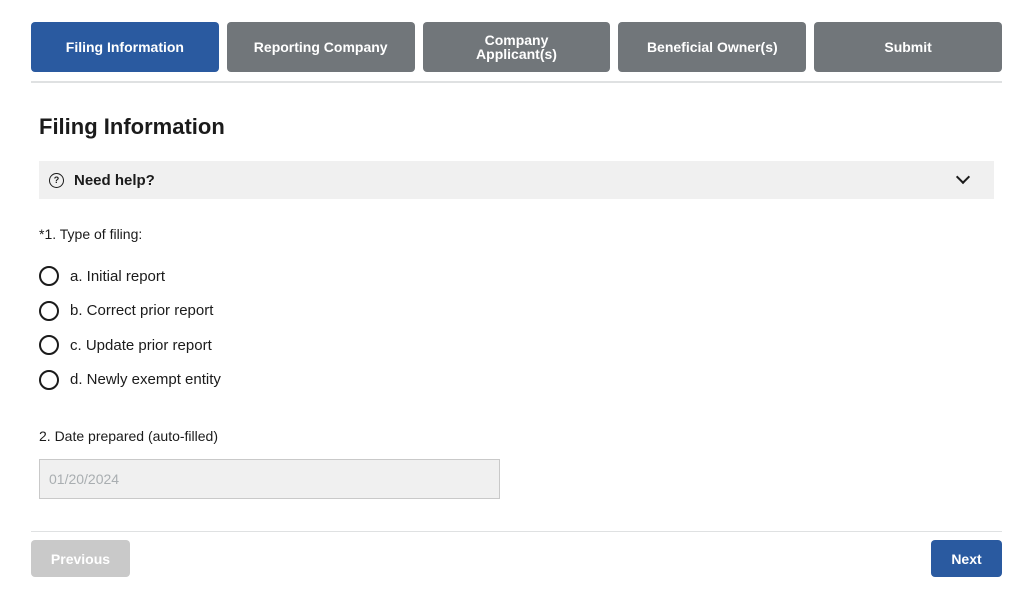  What do you see at coordinates (516, 40) in the screenshot?
I see `tab-label-line1: Company` at bounding box center [516, 40].